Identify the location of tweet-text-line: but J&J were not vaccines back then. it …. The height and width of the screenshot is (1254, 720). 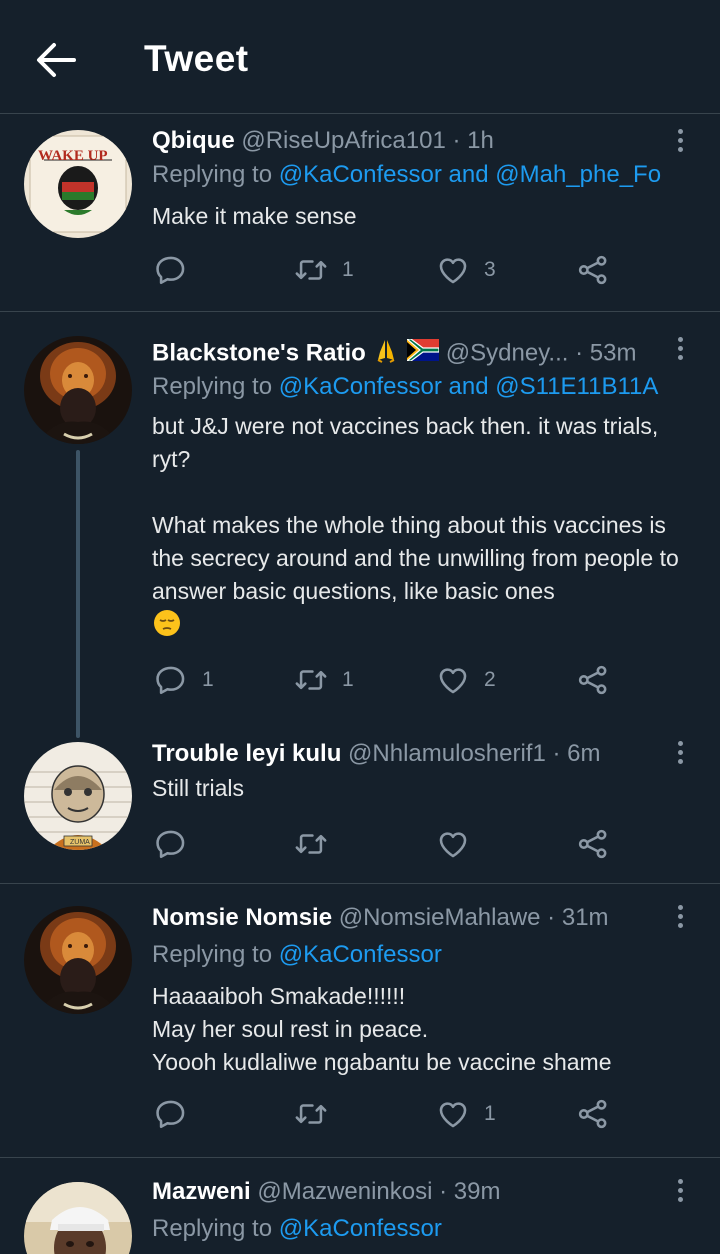
(405, 442).